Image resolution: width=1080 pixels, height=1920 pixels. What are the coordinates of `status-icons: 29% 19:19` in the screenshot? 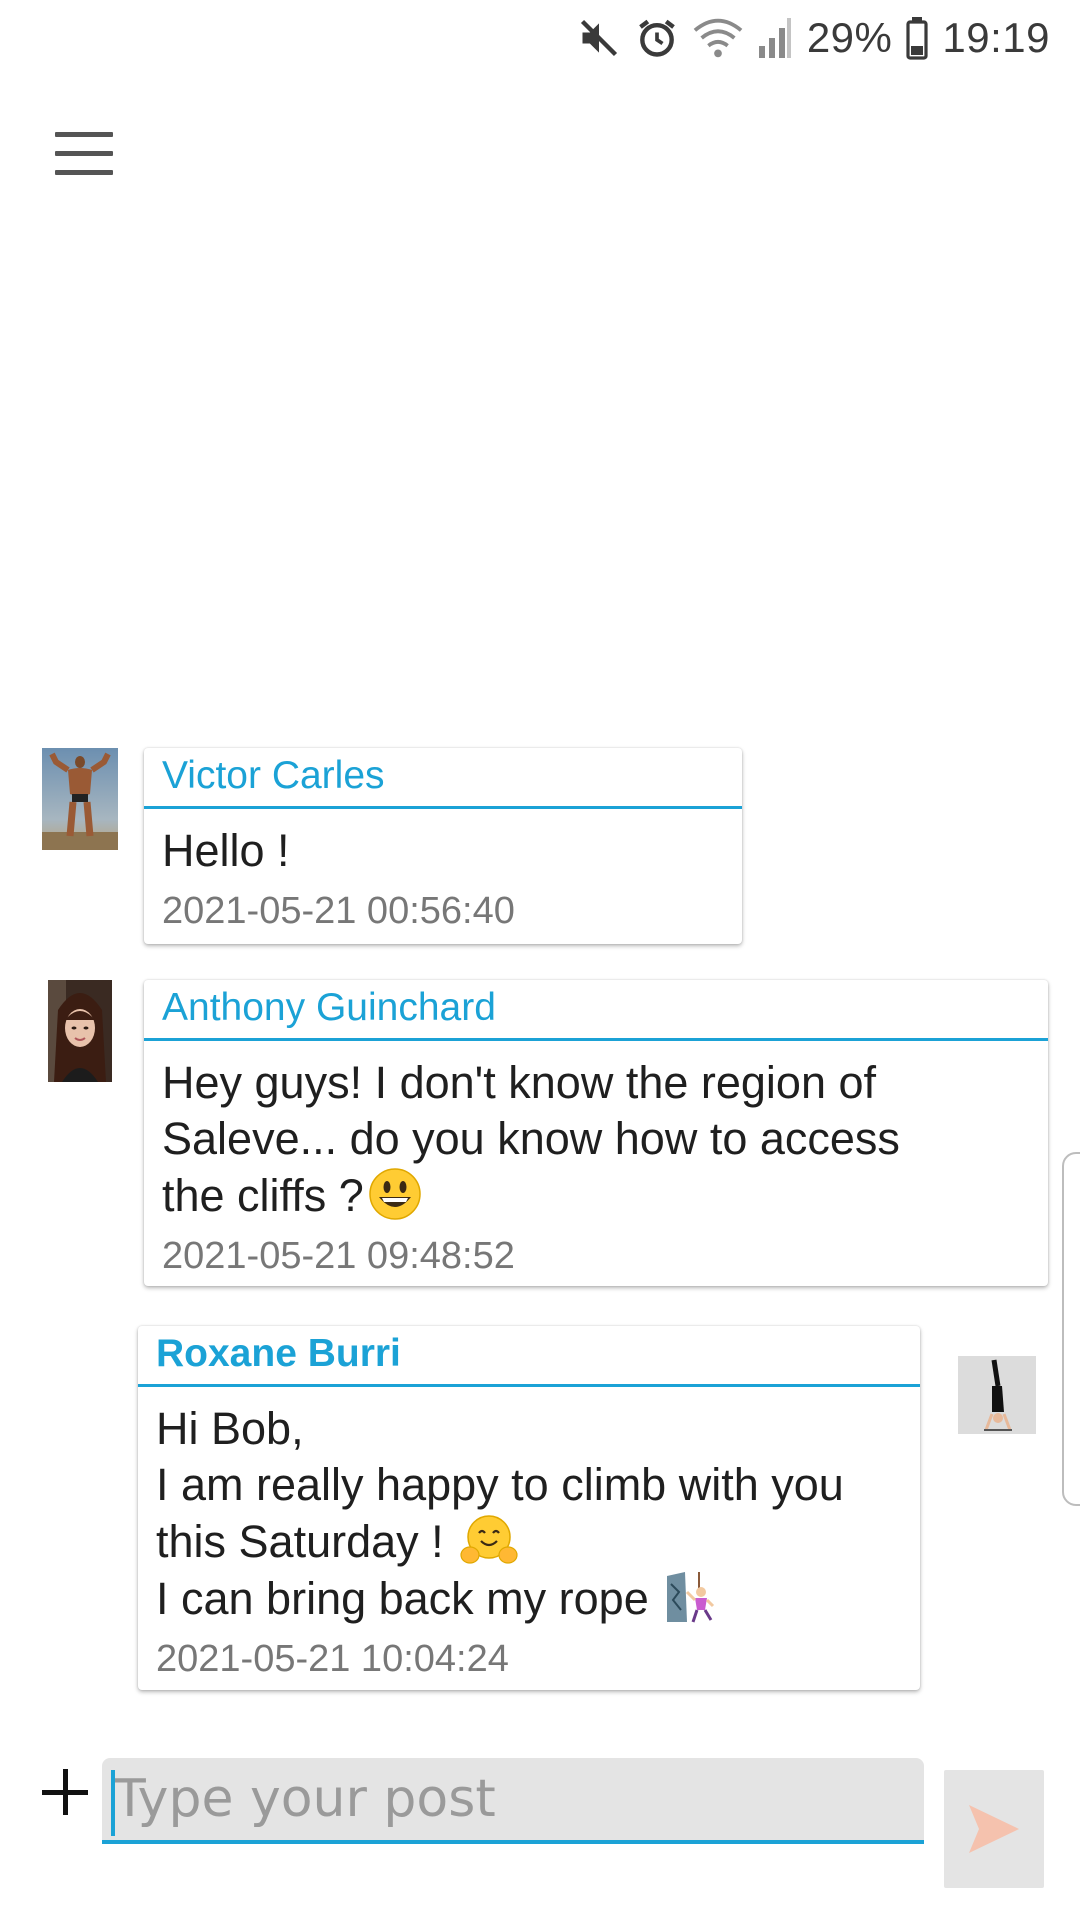 It's located at (813, 38).